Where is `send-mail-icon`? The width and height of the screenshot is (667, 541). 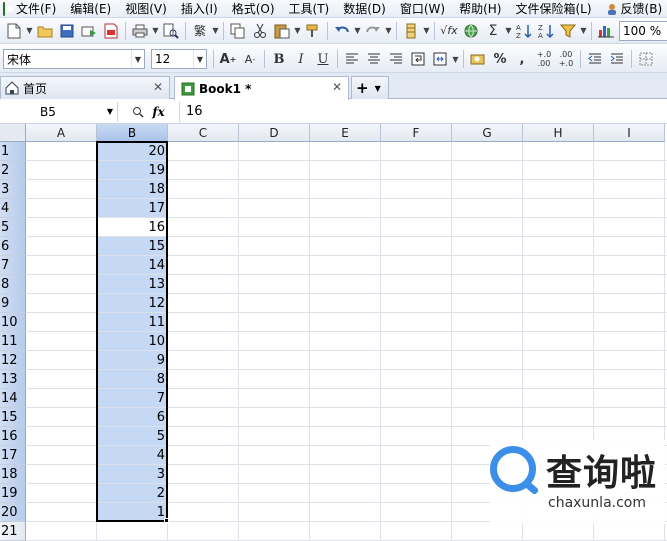
send-mail-icon is located at coordinates (89, 31).